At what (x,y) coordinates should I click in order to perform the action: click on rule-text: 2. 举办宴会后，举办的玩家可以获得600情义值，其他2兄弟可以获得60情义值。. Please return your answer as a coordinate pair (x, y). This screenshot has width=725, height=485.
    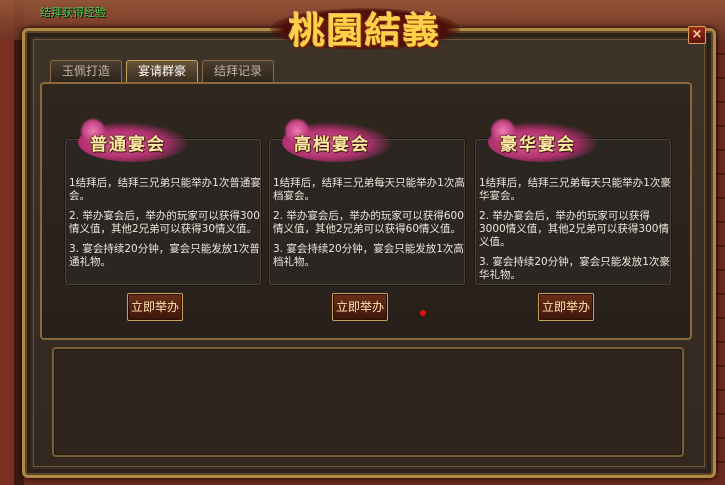
    Looking at the image, I should click on (368, 222).